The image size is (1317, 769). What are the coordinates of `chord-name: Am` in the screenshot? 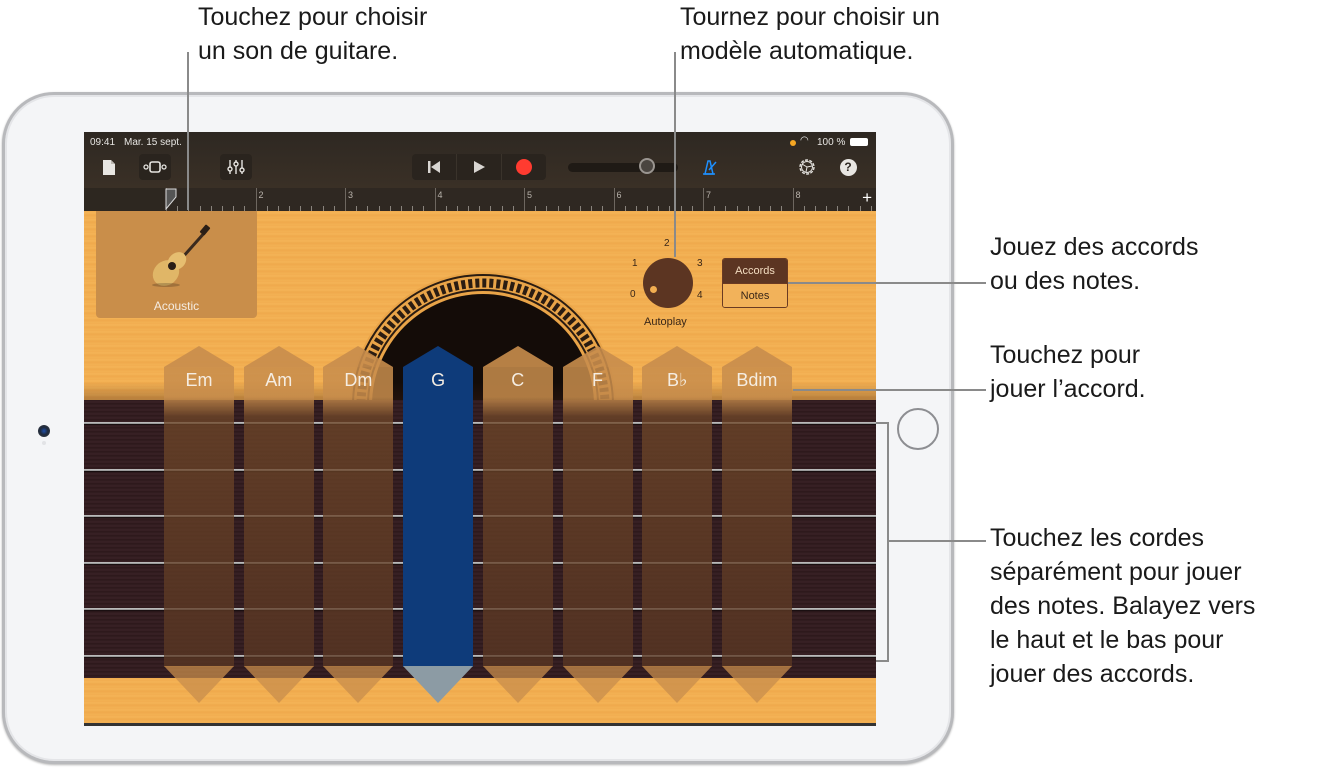 It's located at (279, 380).